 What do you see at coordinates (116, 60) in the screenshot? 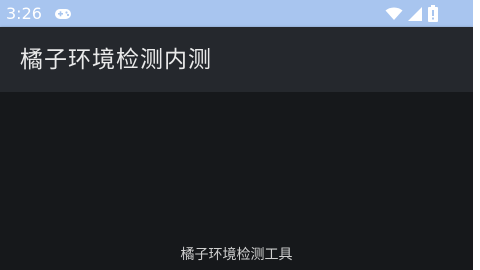
I see `app-title: 橘子环境检测内测` at bounding box center [116, 60].